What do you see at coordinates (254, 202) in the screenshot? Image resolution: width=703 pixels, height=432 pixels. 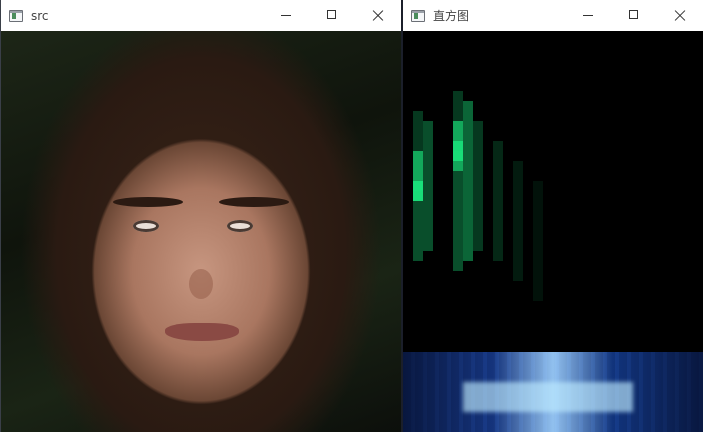 I see `right-eyebrow` at bounding box center [254, 202].